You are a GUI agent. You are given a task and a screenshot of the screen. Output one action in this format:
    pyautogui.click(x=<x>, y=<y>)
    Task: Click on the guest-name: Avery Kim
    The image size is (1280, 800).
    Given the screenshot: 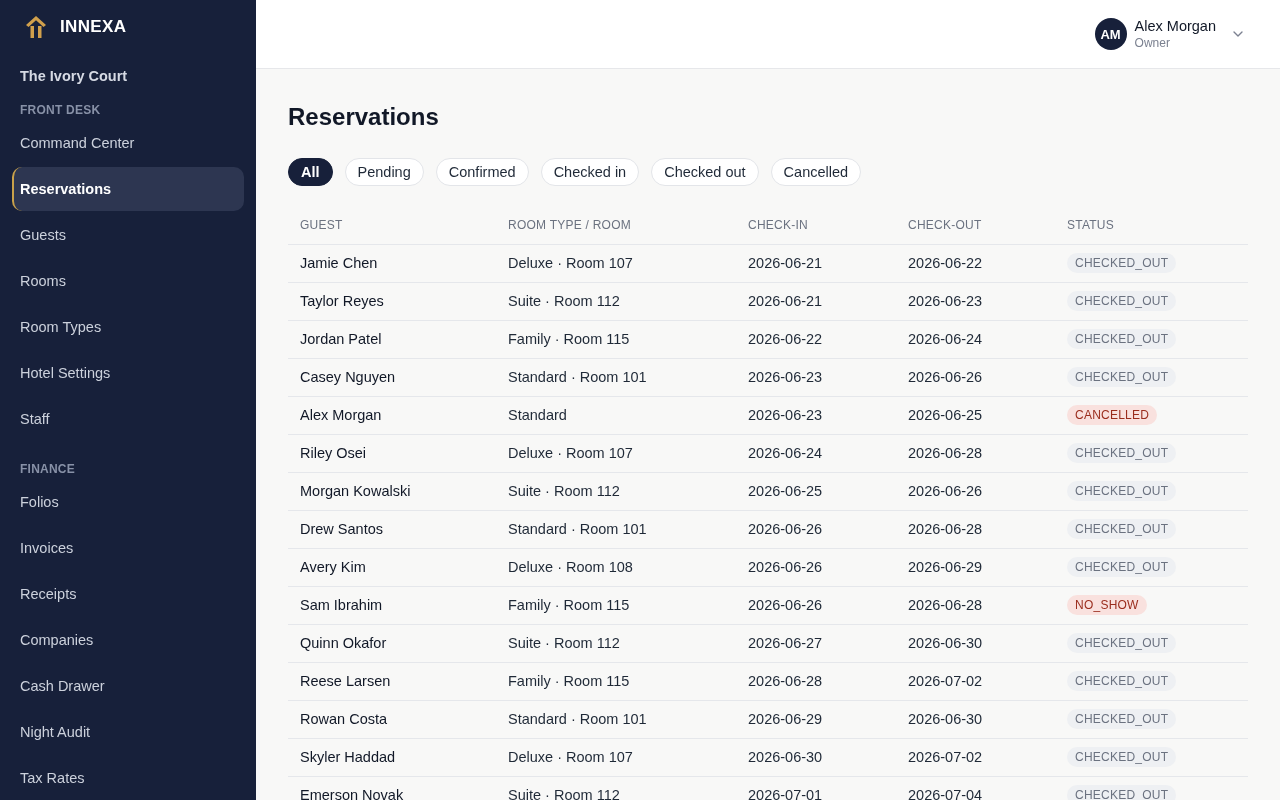 What is the action you would take?
    pyautogui.click(x=333, y=567)
    